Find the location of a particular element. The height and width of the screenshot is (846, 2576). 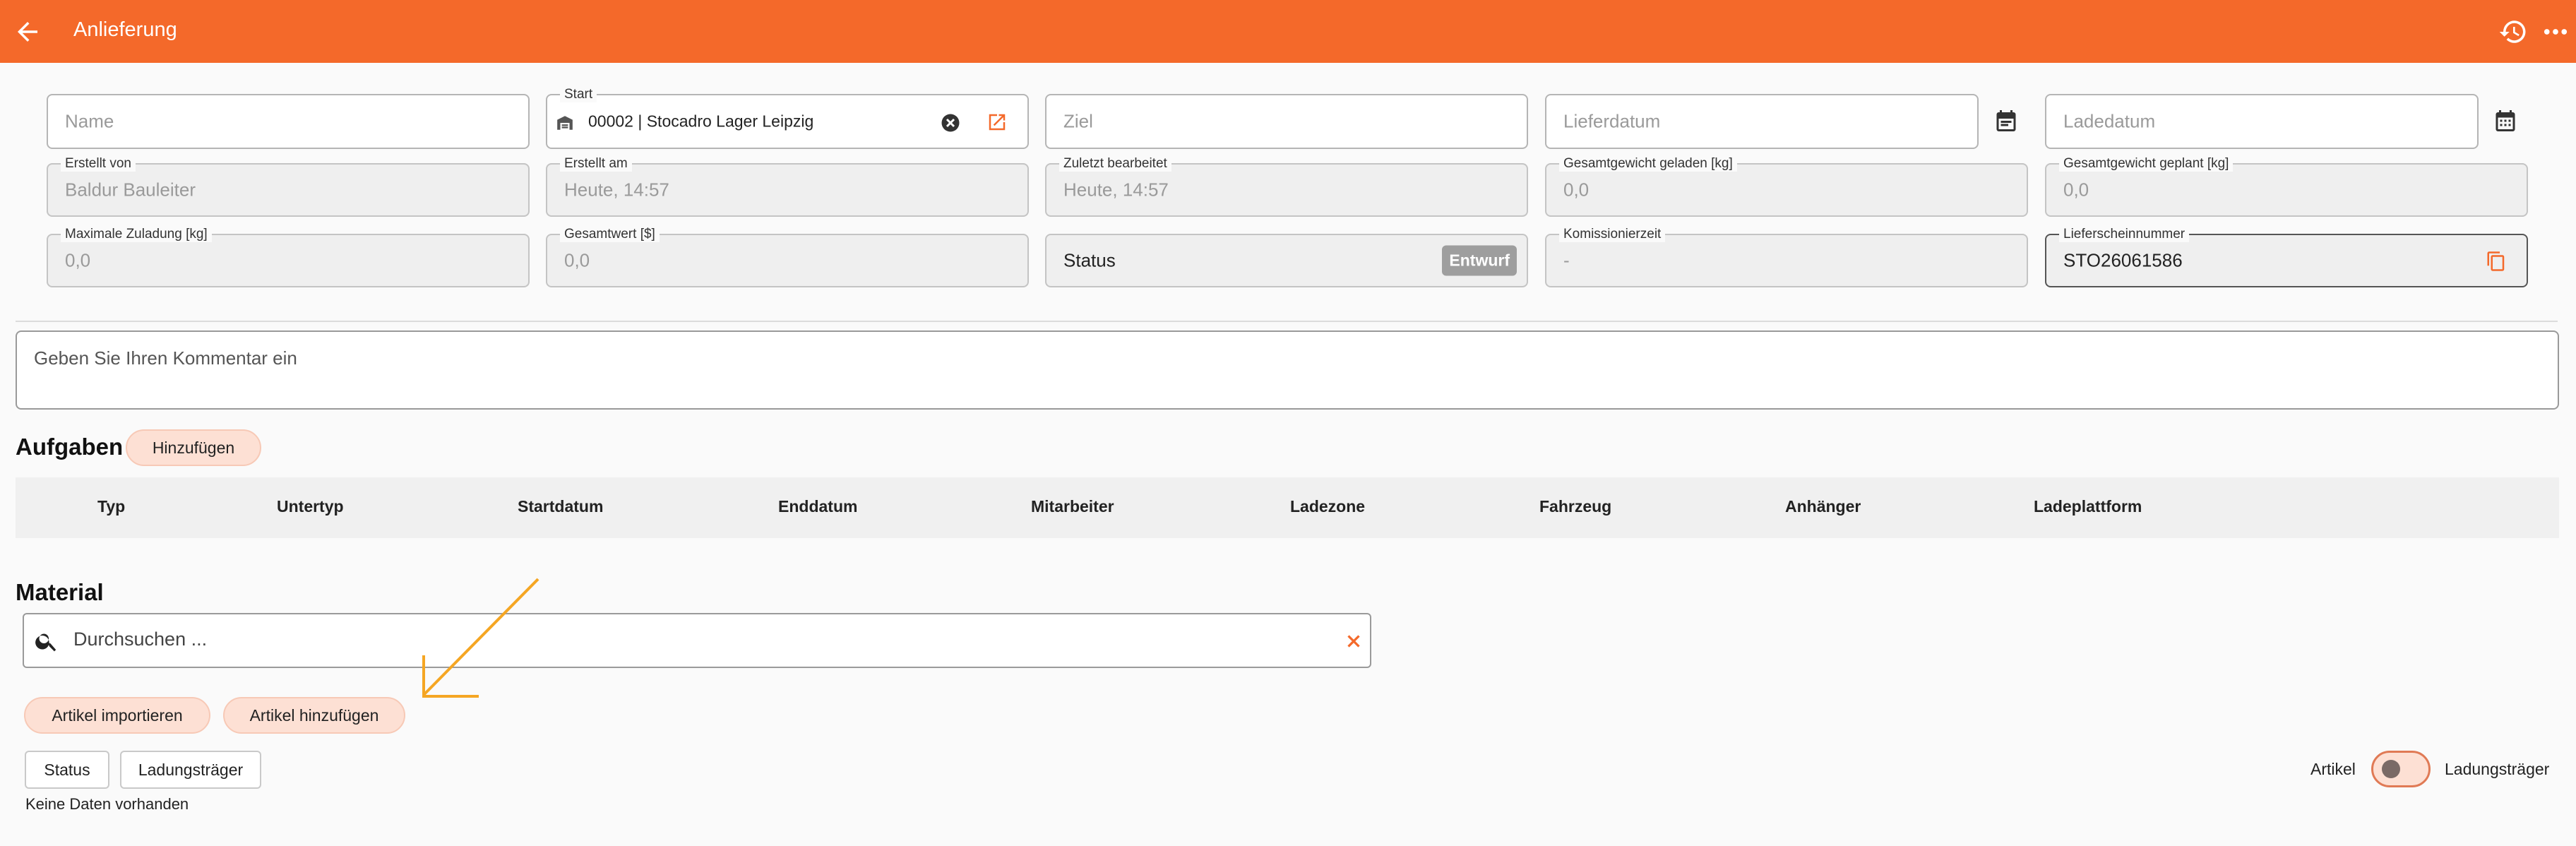

start-label: Start is located at coordinates (578, 94).